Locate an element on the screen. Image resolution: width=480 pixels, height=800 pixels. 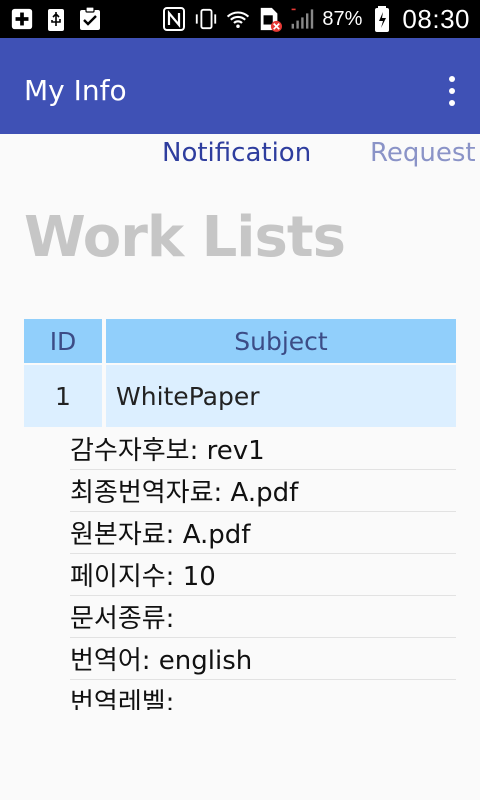
detail-reviewer-candidate: 감수자후보: rev1 is located at coordinates (263, 449).